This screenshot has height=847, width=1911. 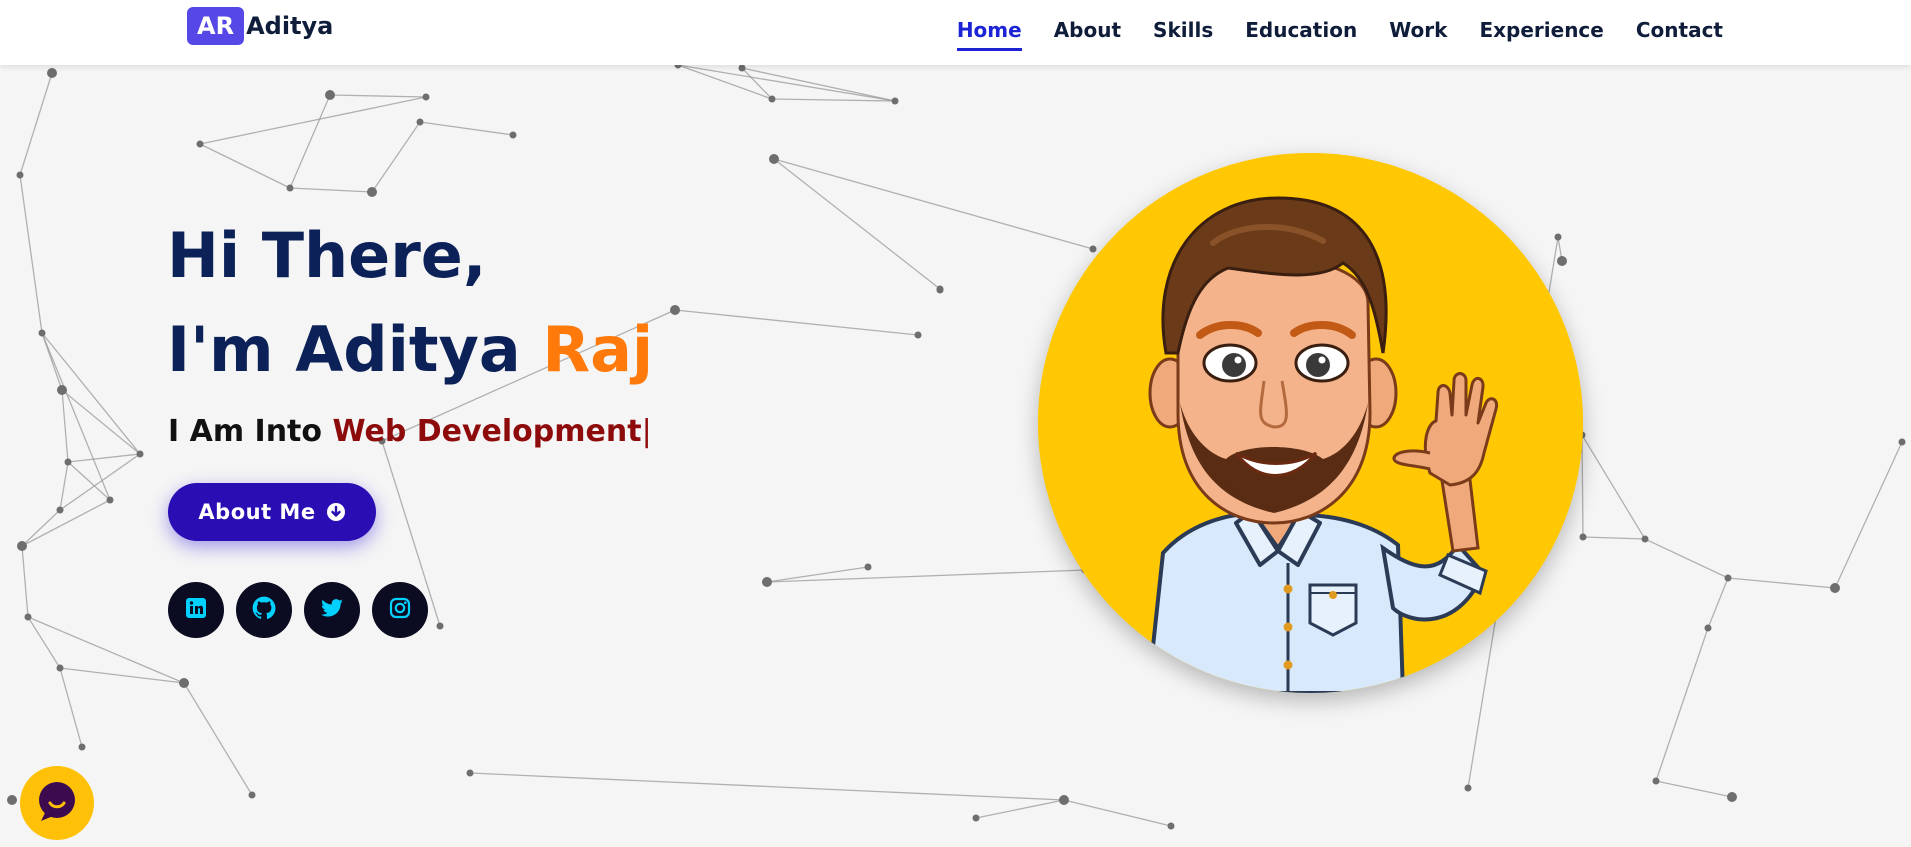 I want to click on typed-role: Web Development, so click(x=487, y=431).